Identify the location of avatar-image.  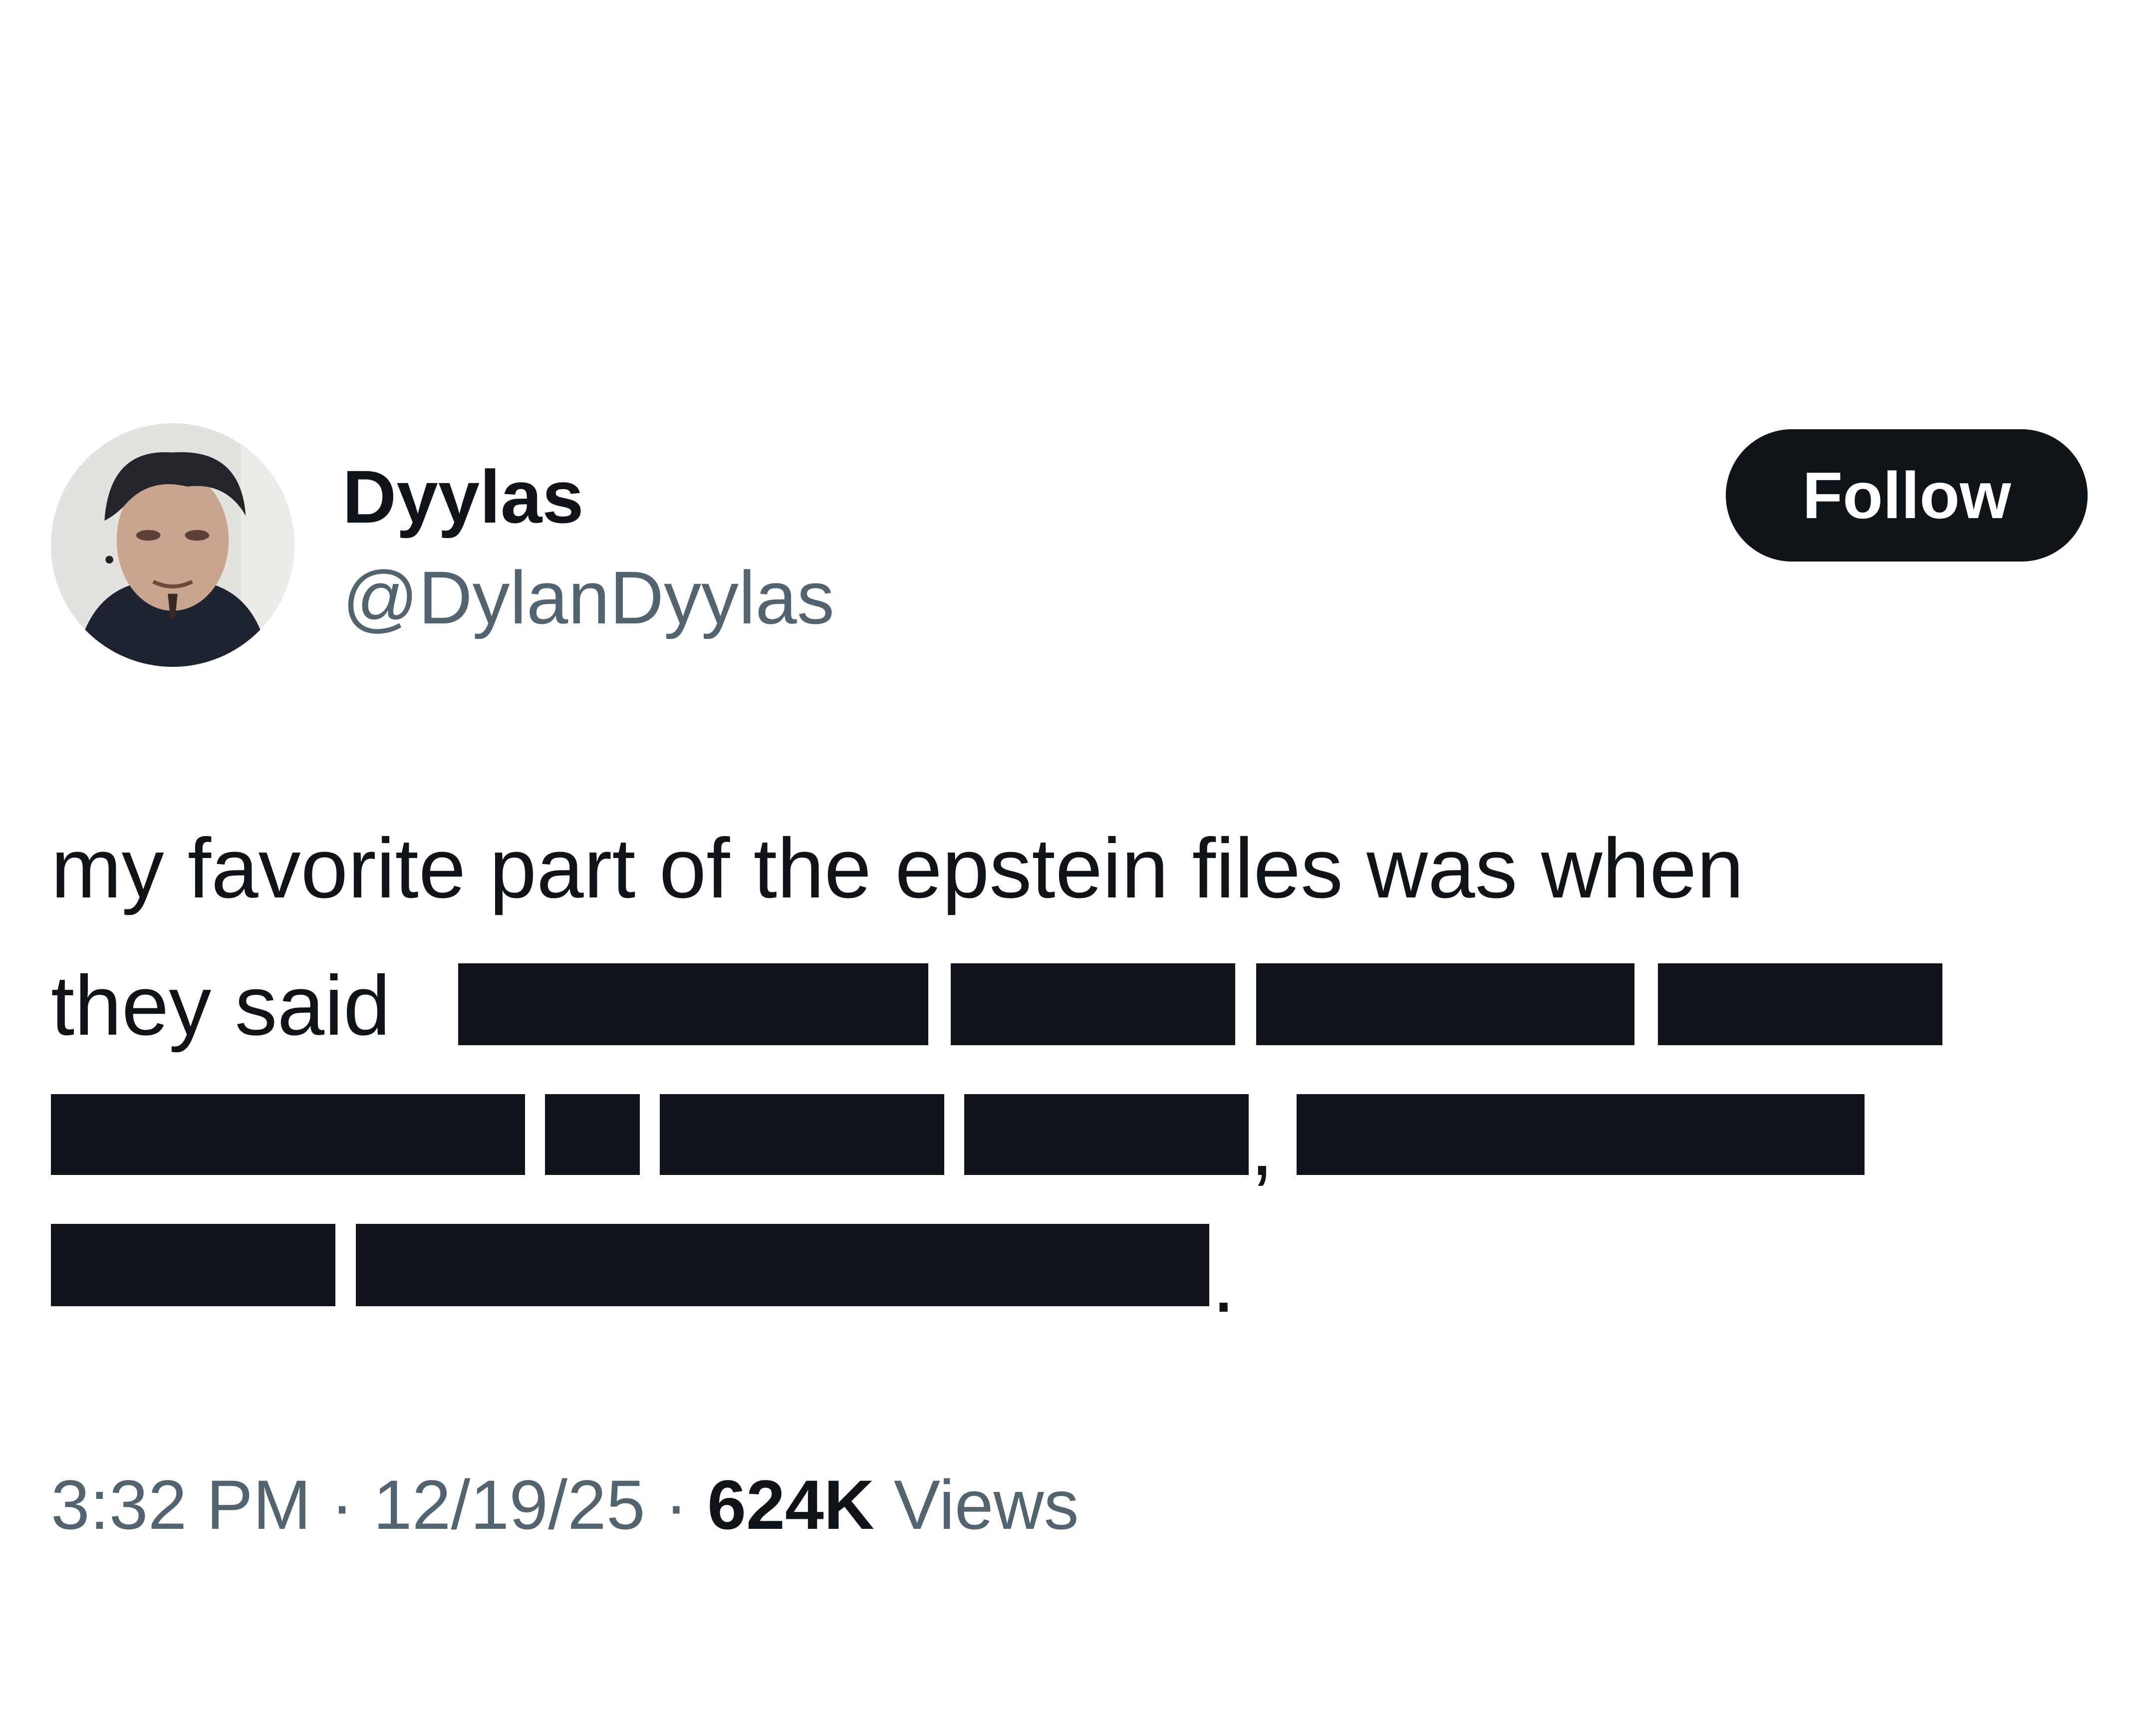
(172, 545).